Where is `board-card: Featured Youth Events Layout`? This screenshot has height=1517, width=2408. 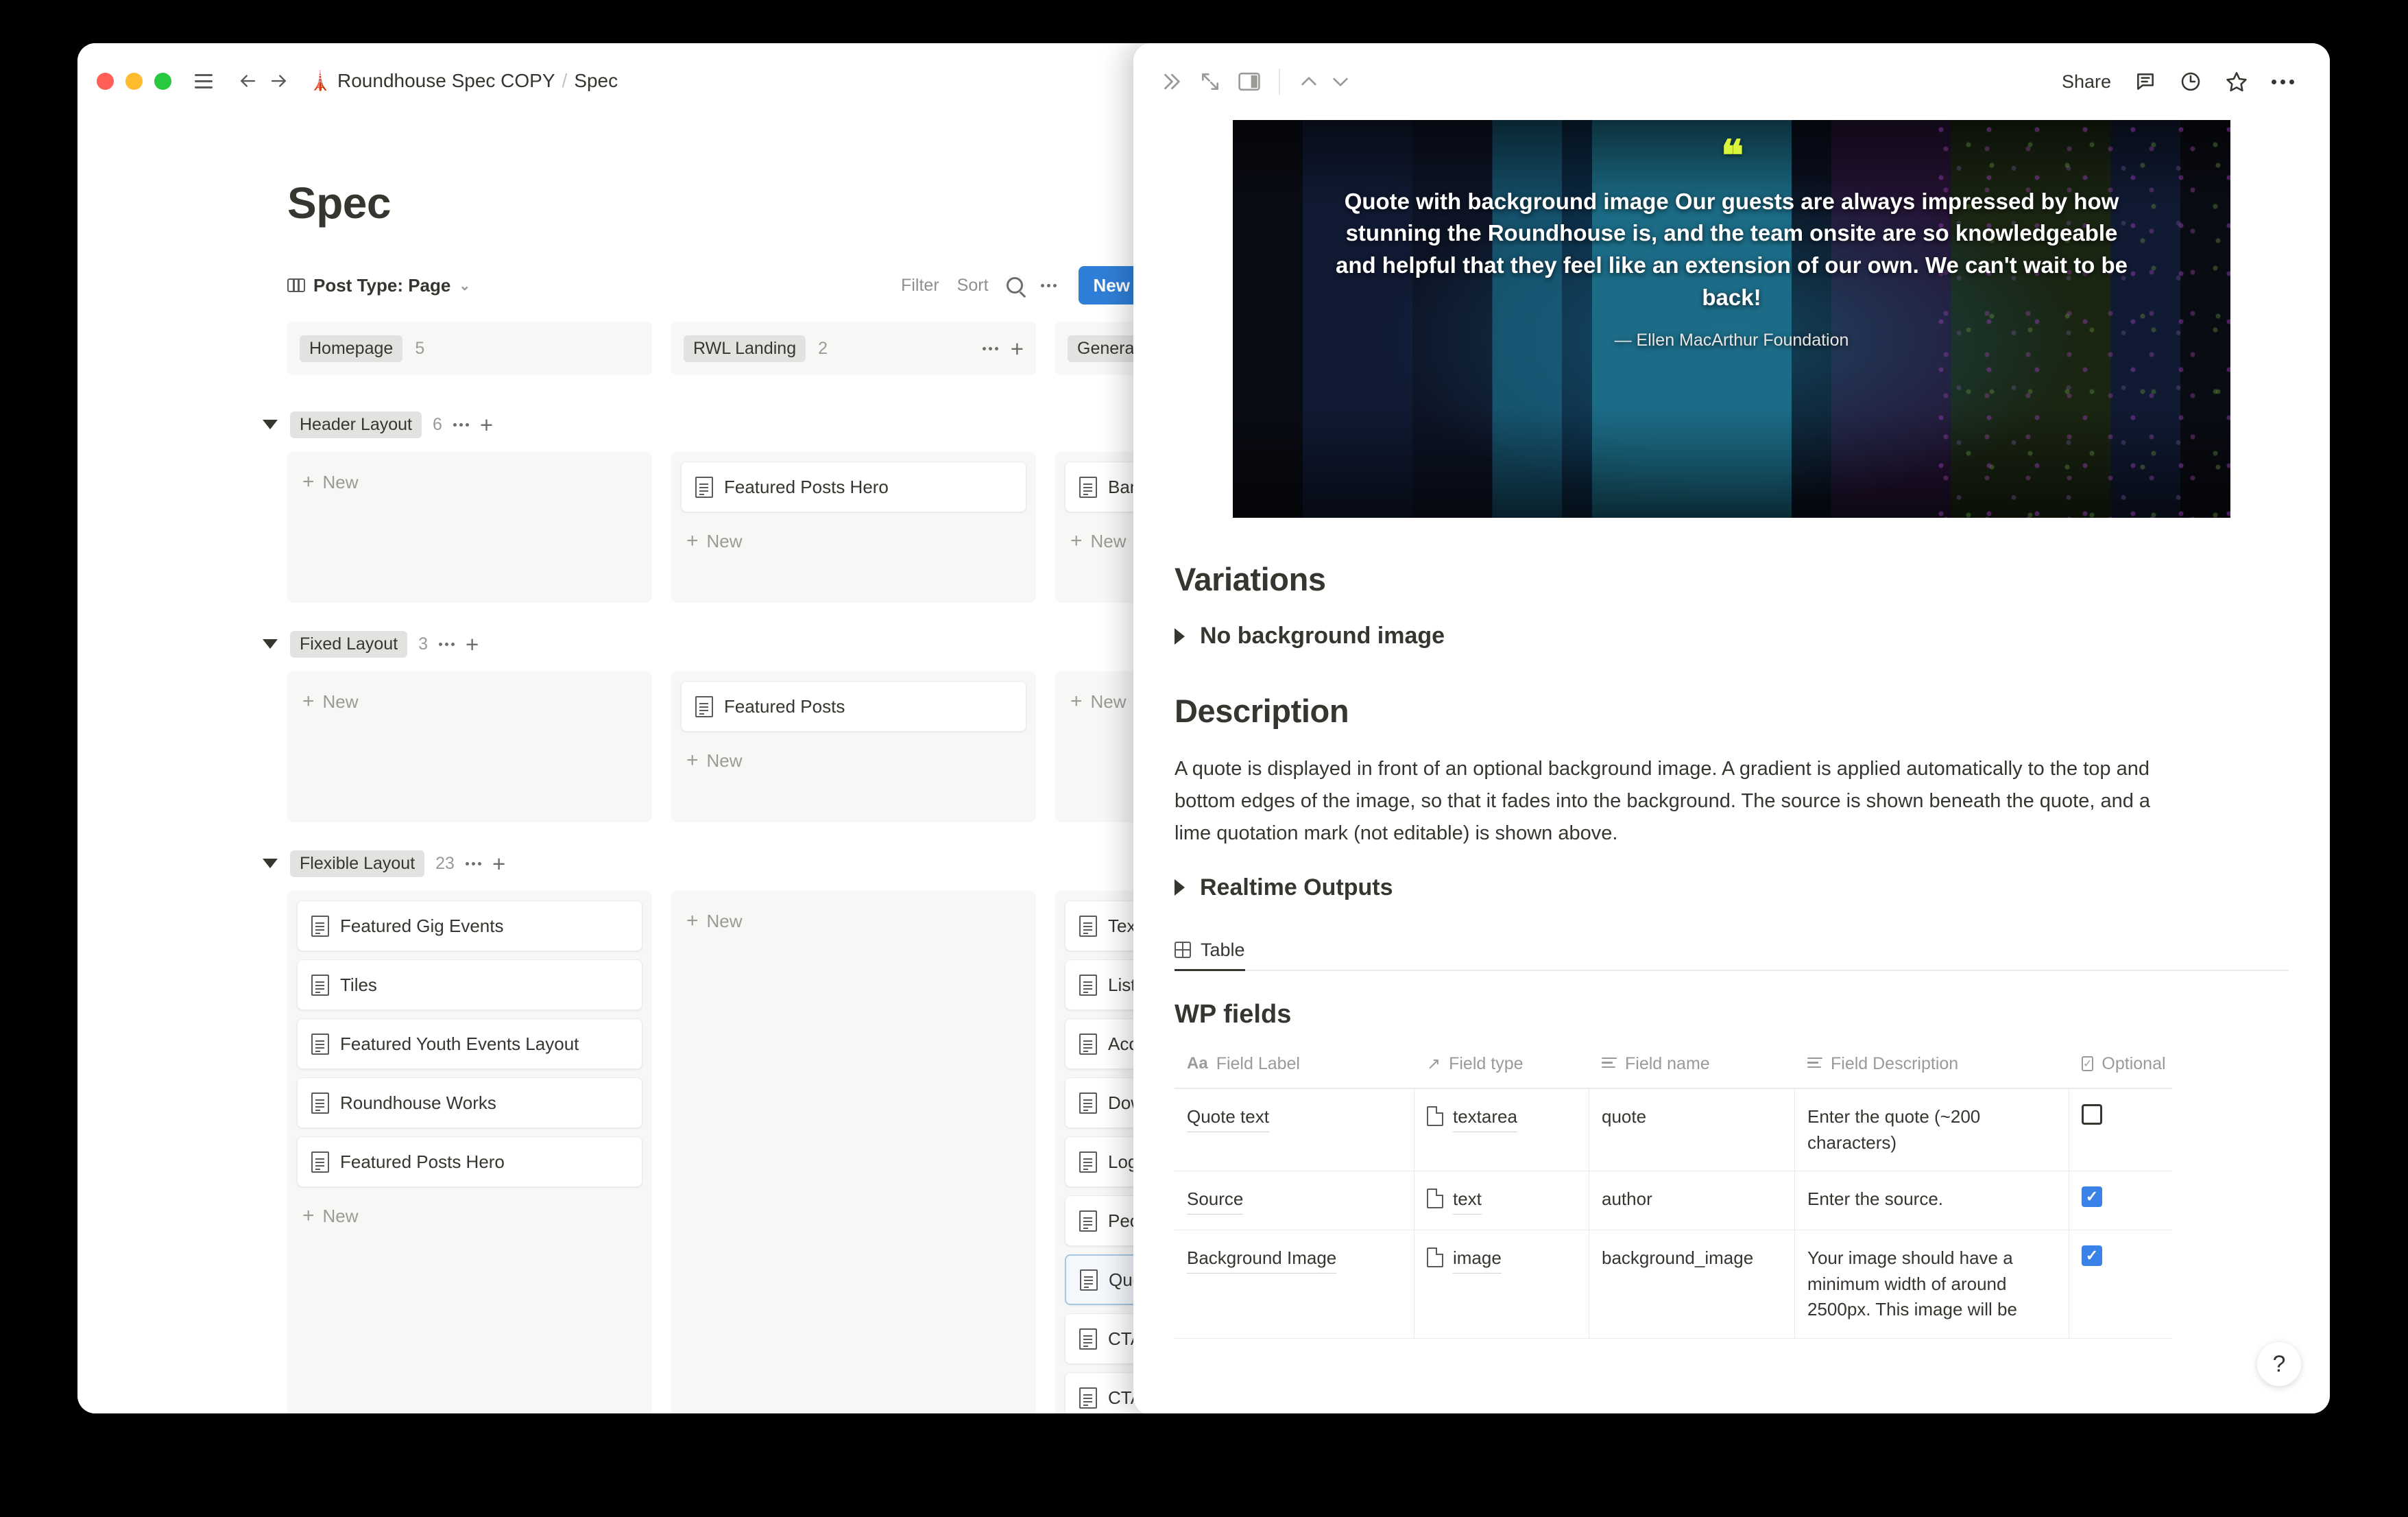
board-card: Featured Youth Events Layout is located at coordinates (469, 1043).